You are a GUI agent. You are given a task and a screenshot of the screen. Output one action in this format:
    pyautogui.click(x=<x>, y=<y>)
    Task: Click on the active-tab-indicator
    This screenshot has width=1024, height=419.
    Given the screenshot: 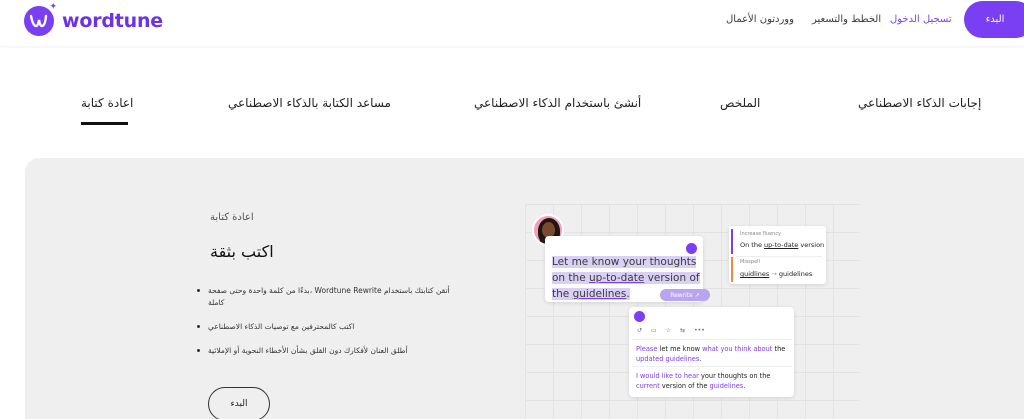 What is the action you would take?
    pyautogui.click(x=104, y=123)
    